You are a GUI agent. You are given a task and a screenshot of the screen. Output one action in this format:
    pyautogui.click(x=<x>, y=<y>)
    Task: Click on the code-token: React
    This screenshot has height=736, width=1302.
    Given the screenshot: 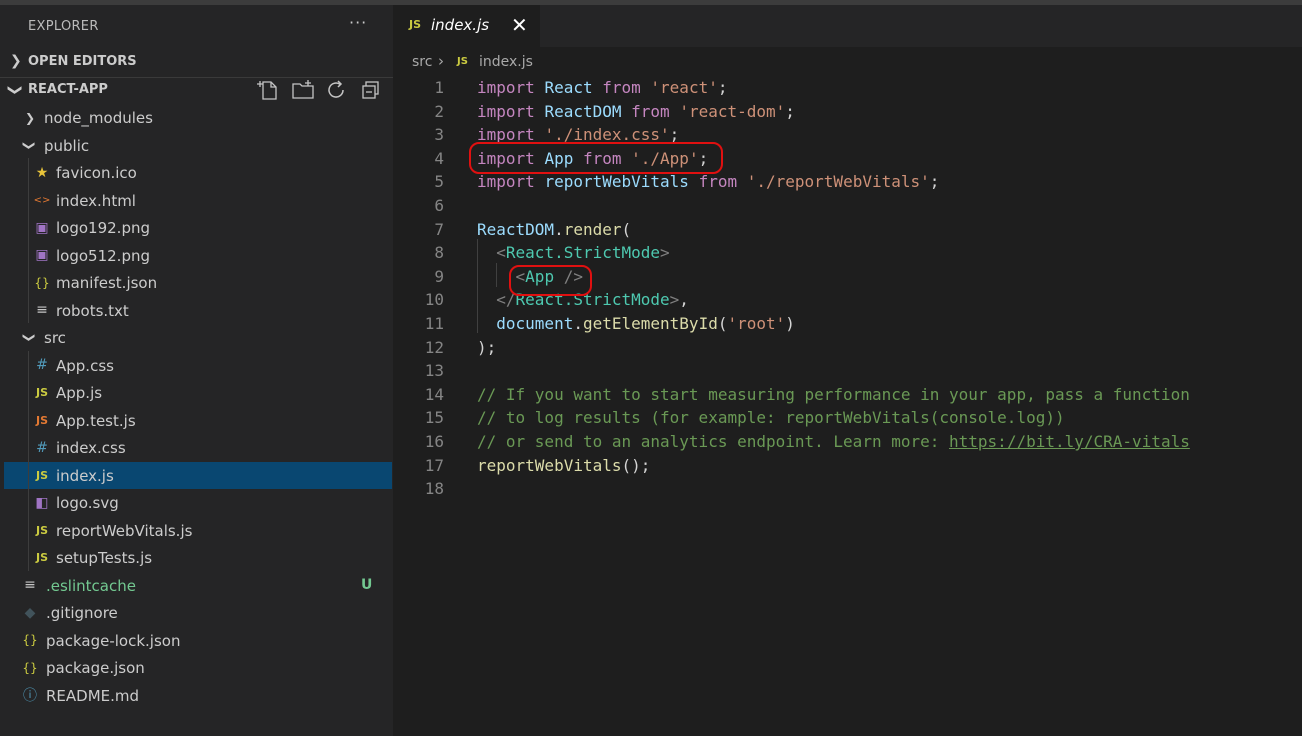 What is the action you would take?
    pyautogui.click(x=573, y=87)
    